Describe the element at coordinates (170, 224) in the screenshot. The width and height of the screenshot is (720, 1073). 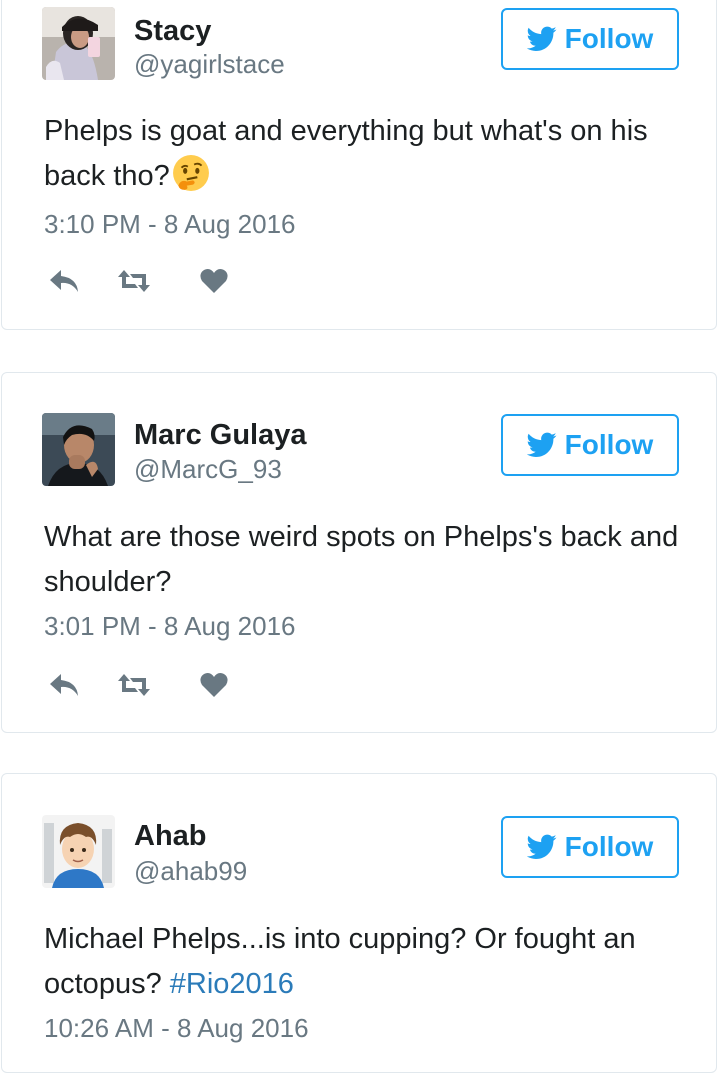
I see `timestamp: 3:10 PM - 8 Aug 2016` at that location.